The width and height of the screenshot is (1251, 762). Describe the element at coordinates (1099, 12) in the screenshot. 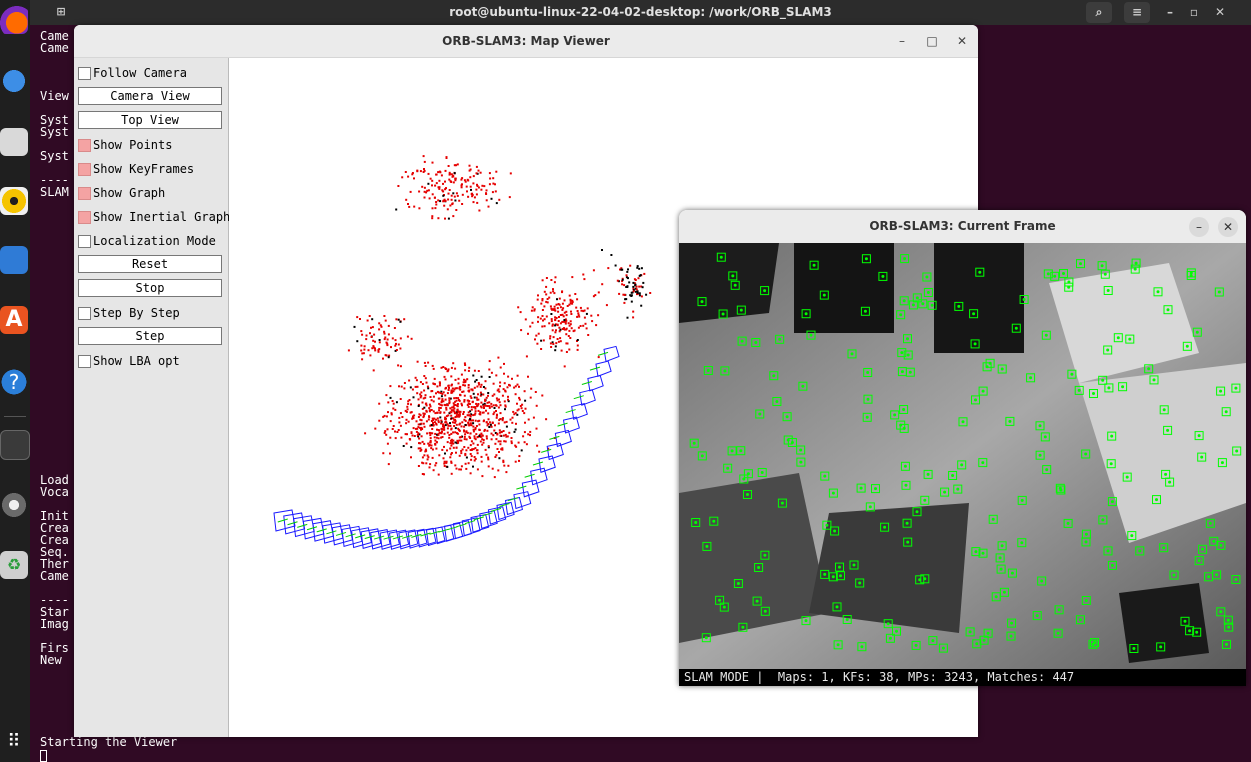

I see `search-icon: ⌕` at that location.